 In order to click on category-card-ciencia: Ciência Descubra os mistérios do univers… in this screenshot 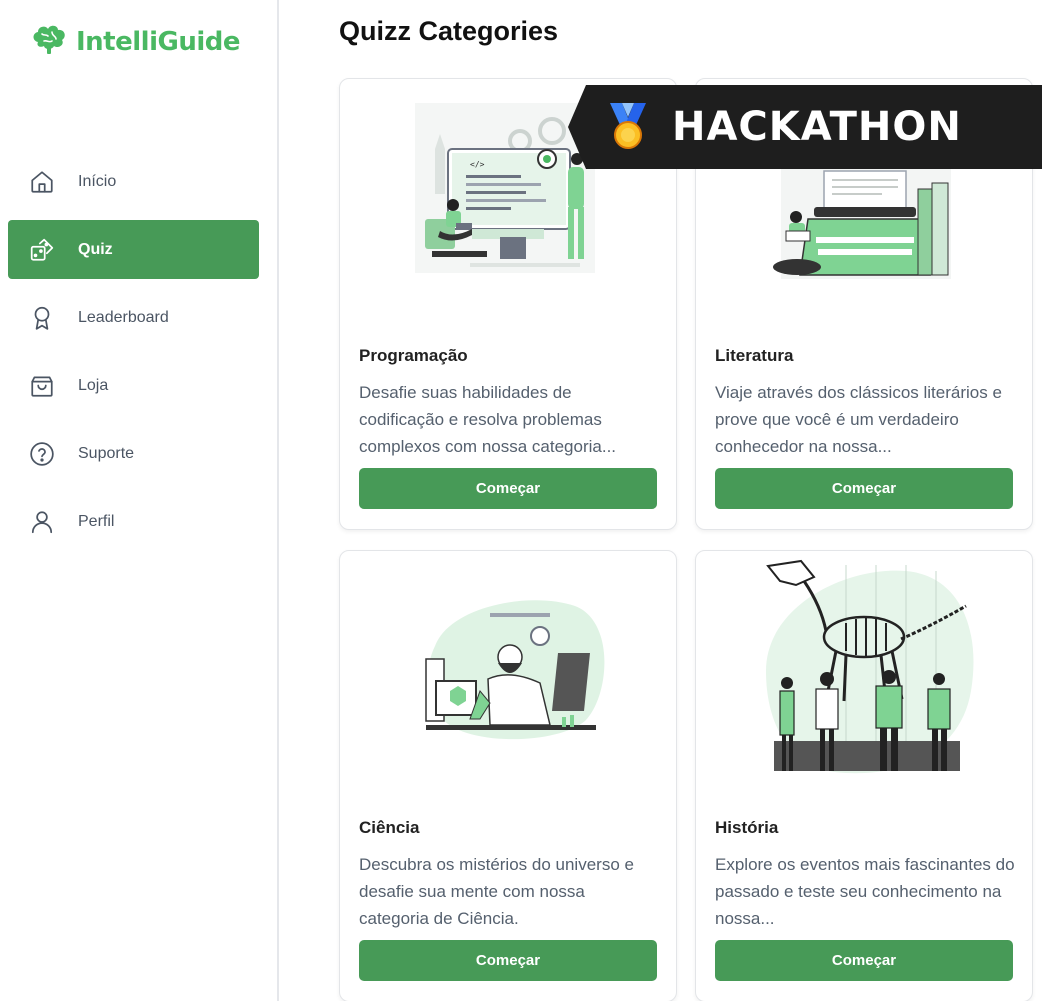, I will do `click(508, 775)`.